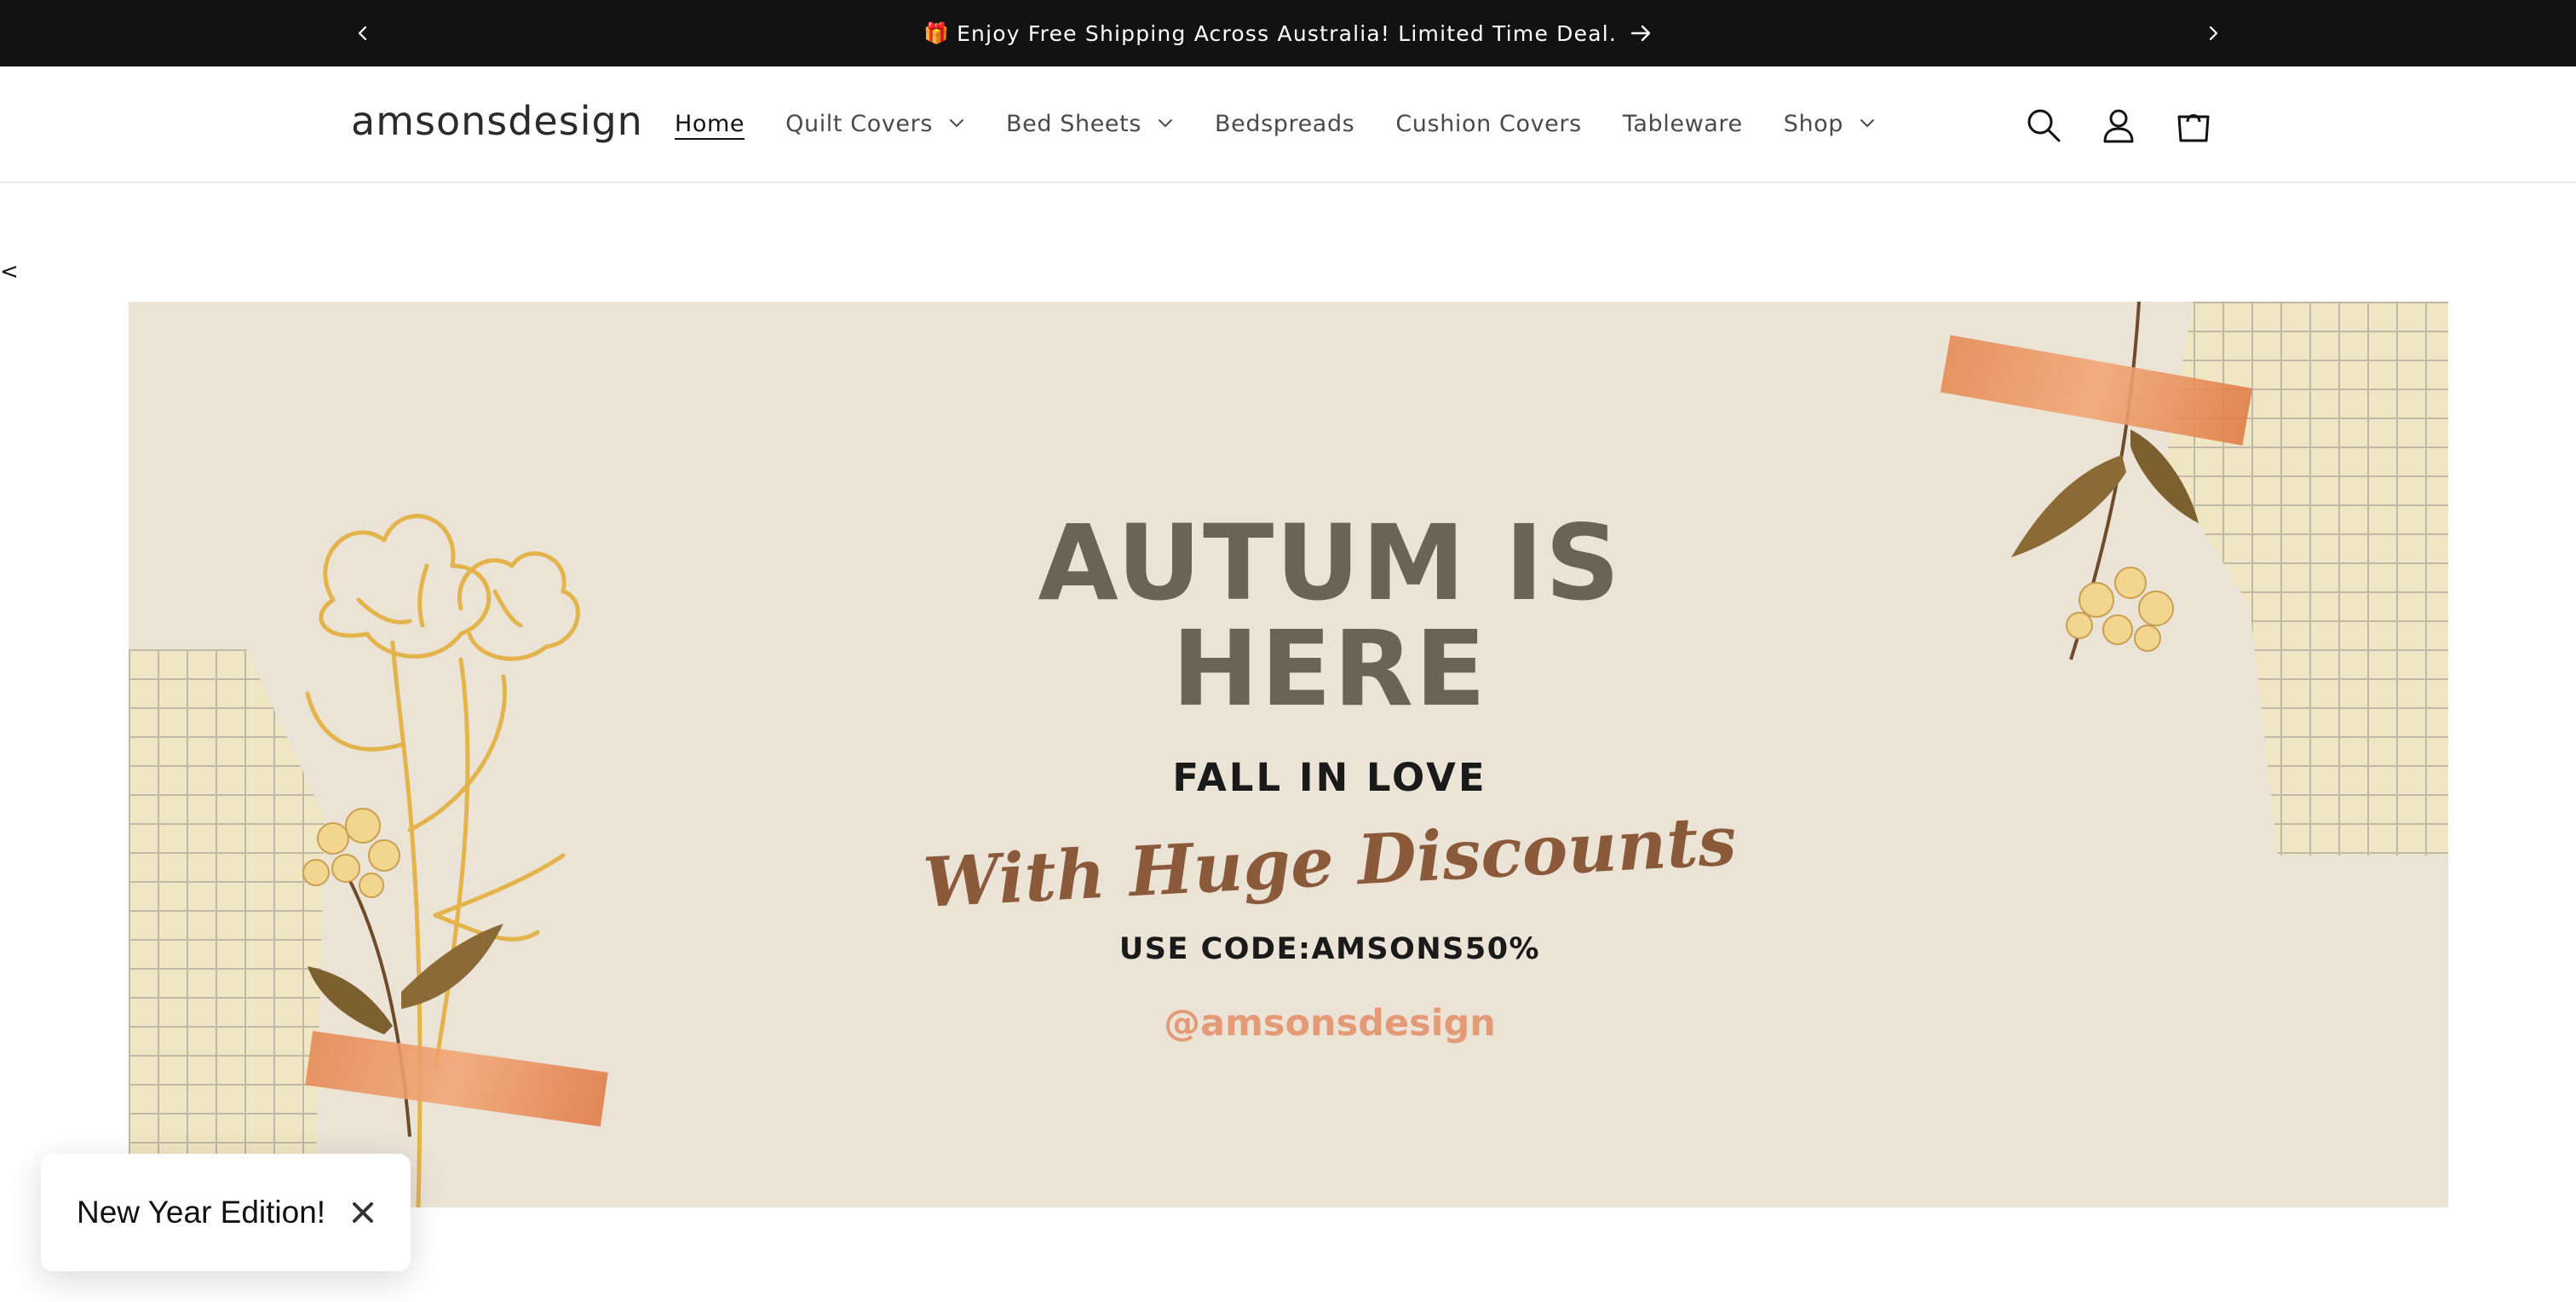 The width and height of the screenshot is (2576, 1302). What do you see at coordinates (202, 1213) in the screenshot?
I see `popup-label: New Year Edition!` at bounding box center [202, 1213].